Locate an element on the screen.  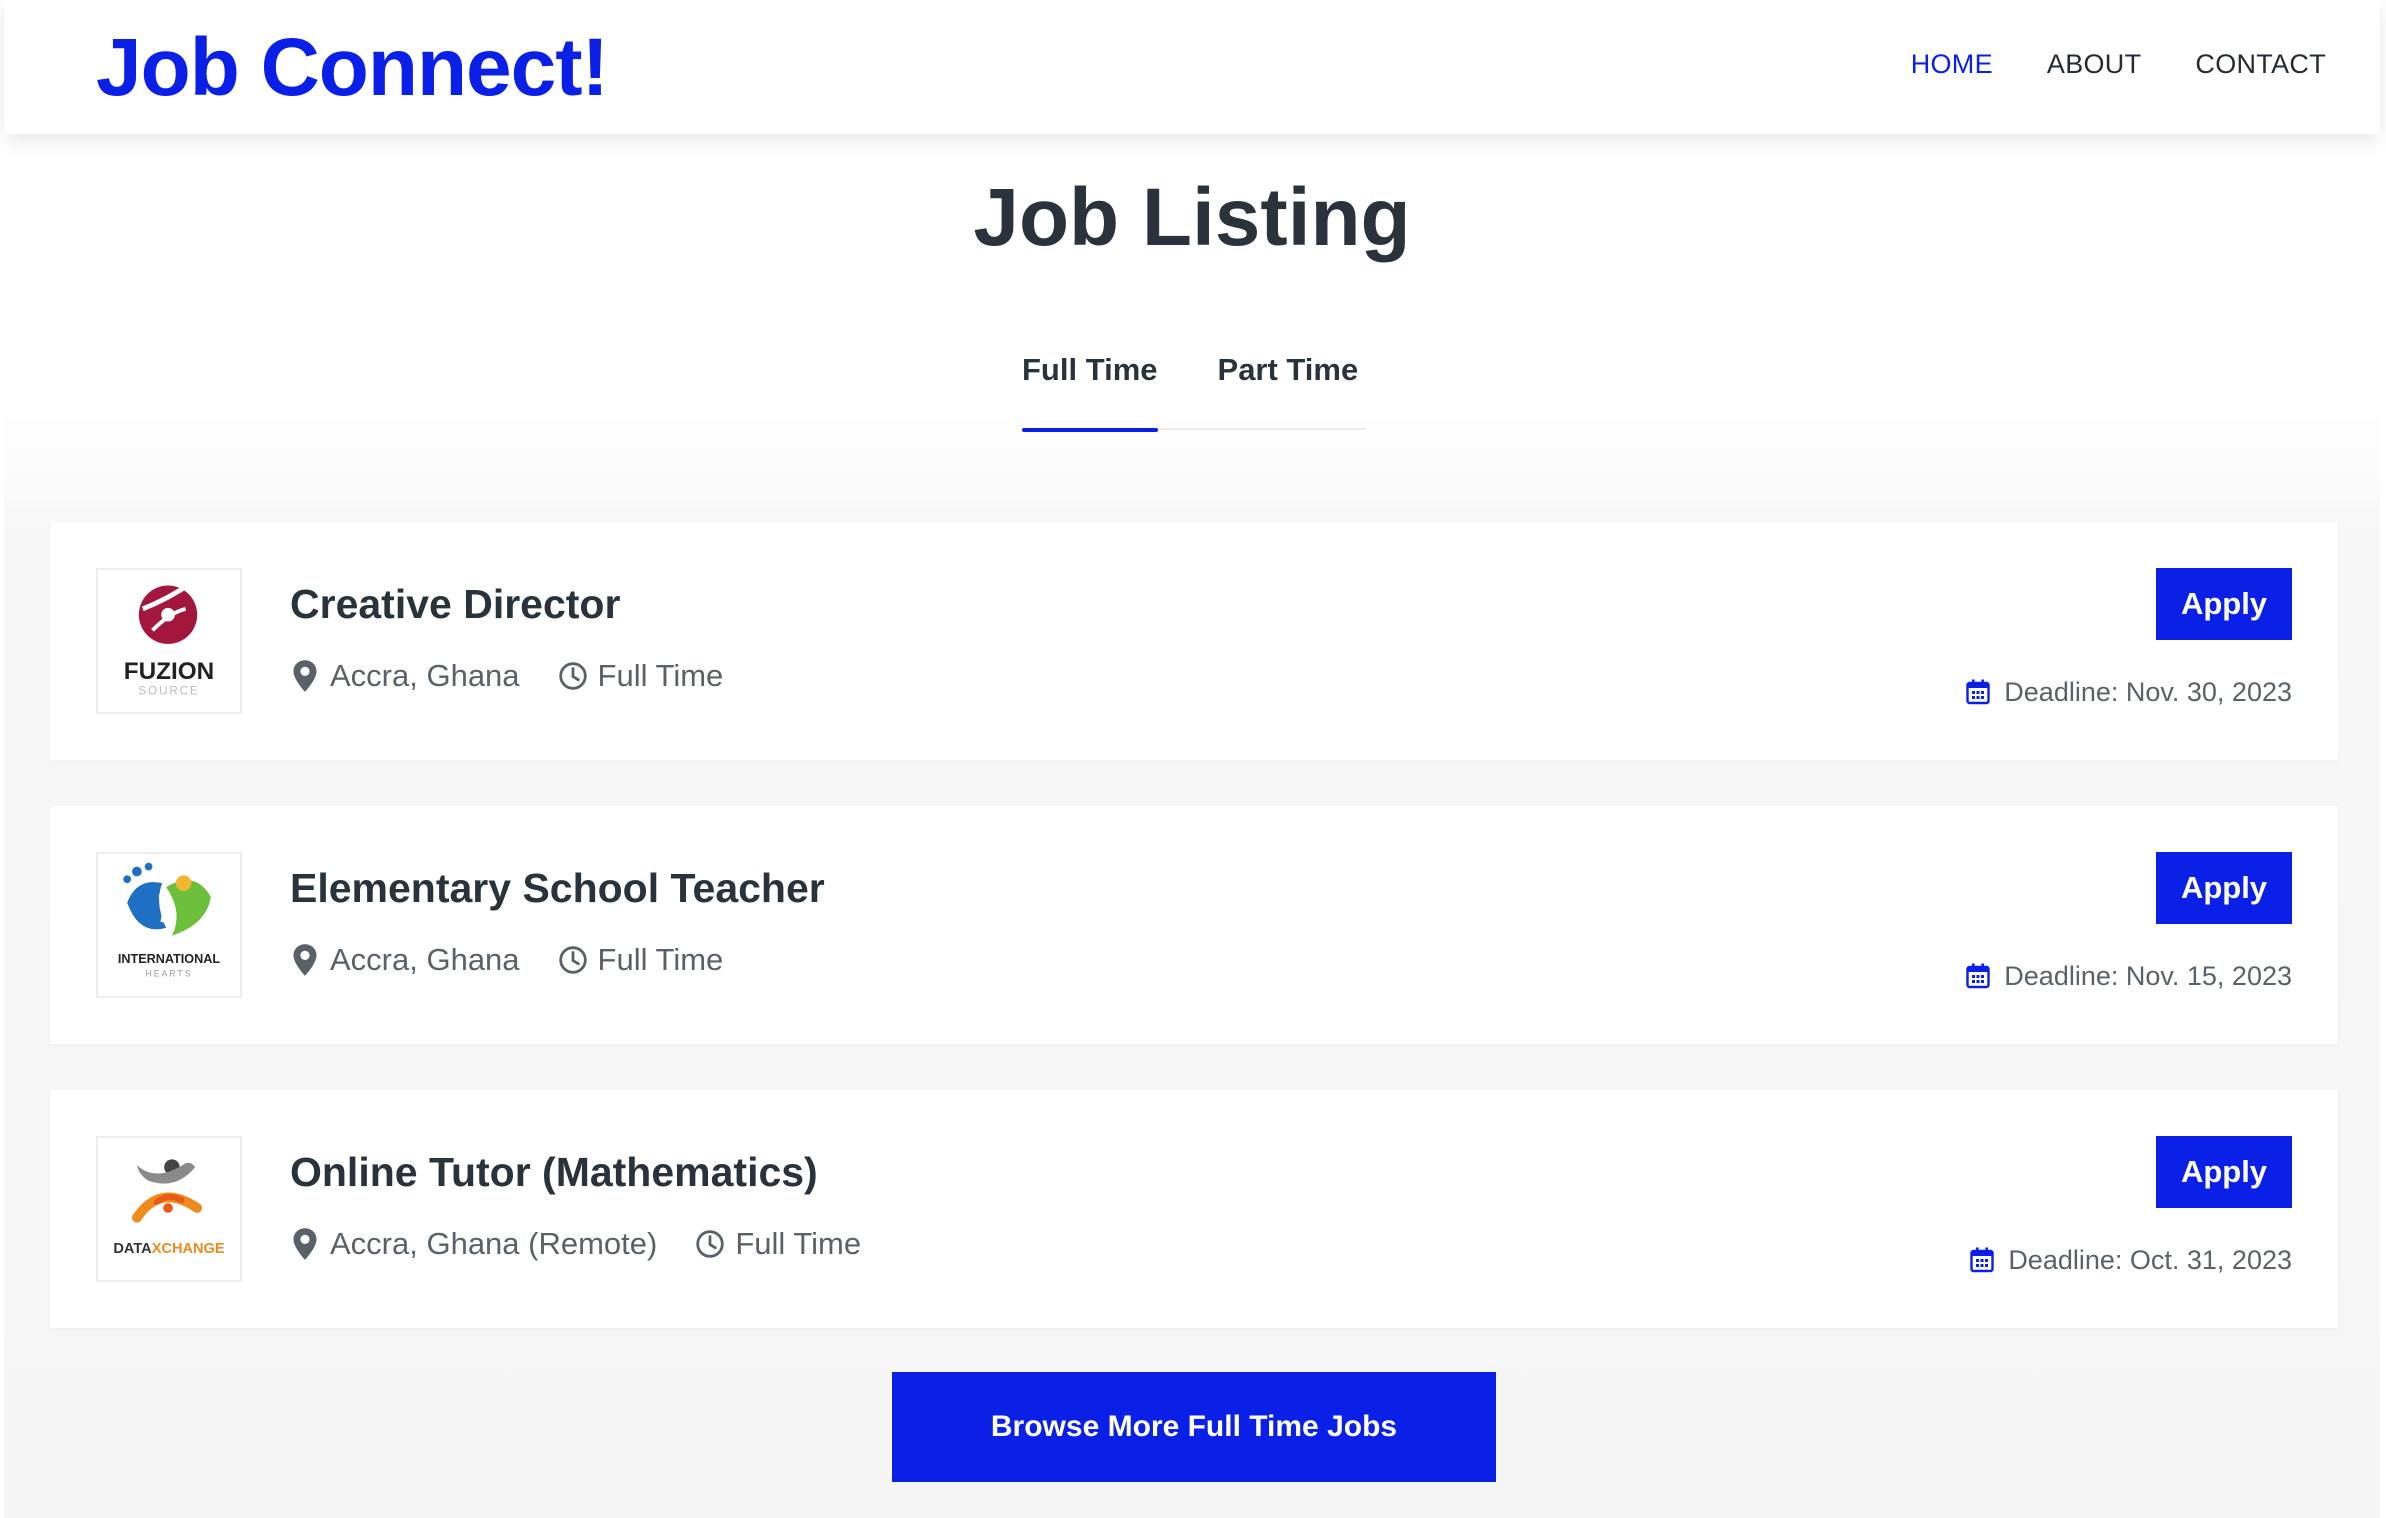
browse-more-jobs-button: Browse More Full Time Jobs is located at coordinates (1194, 1427).